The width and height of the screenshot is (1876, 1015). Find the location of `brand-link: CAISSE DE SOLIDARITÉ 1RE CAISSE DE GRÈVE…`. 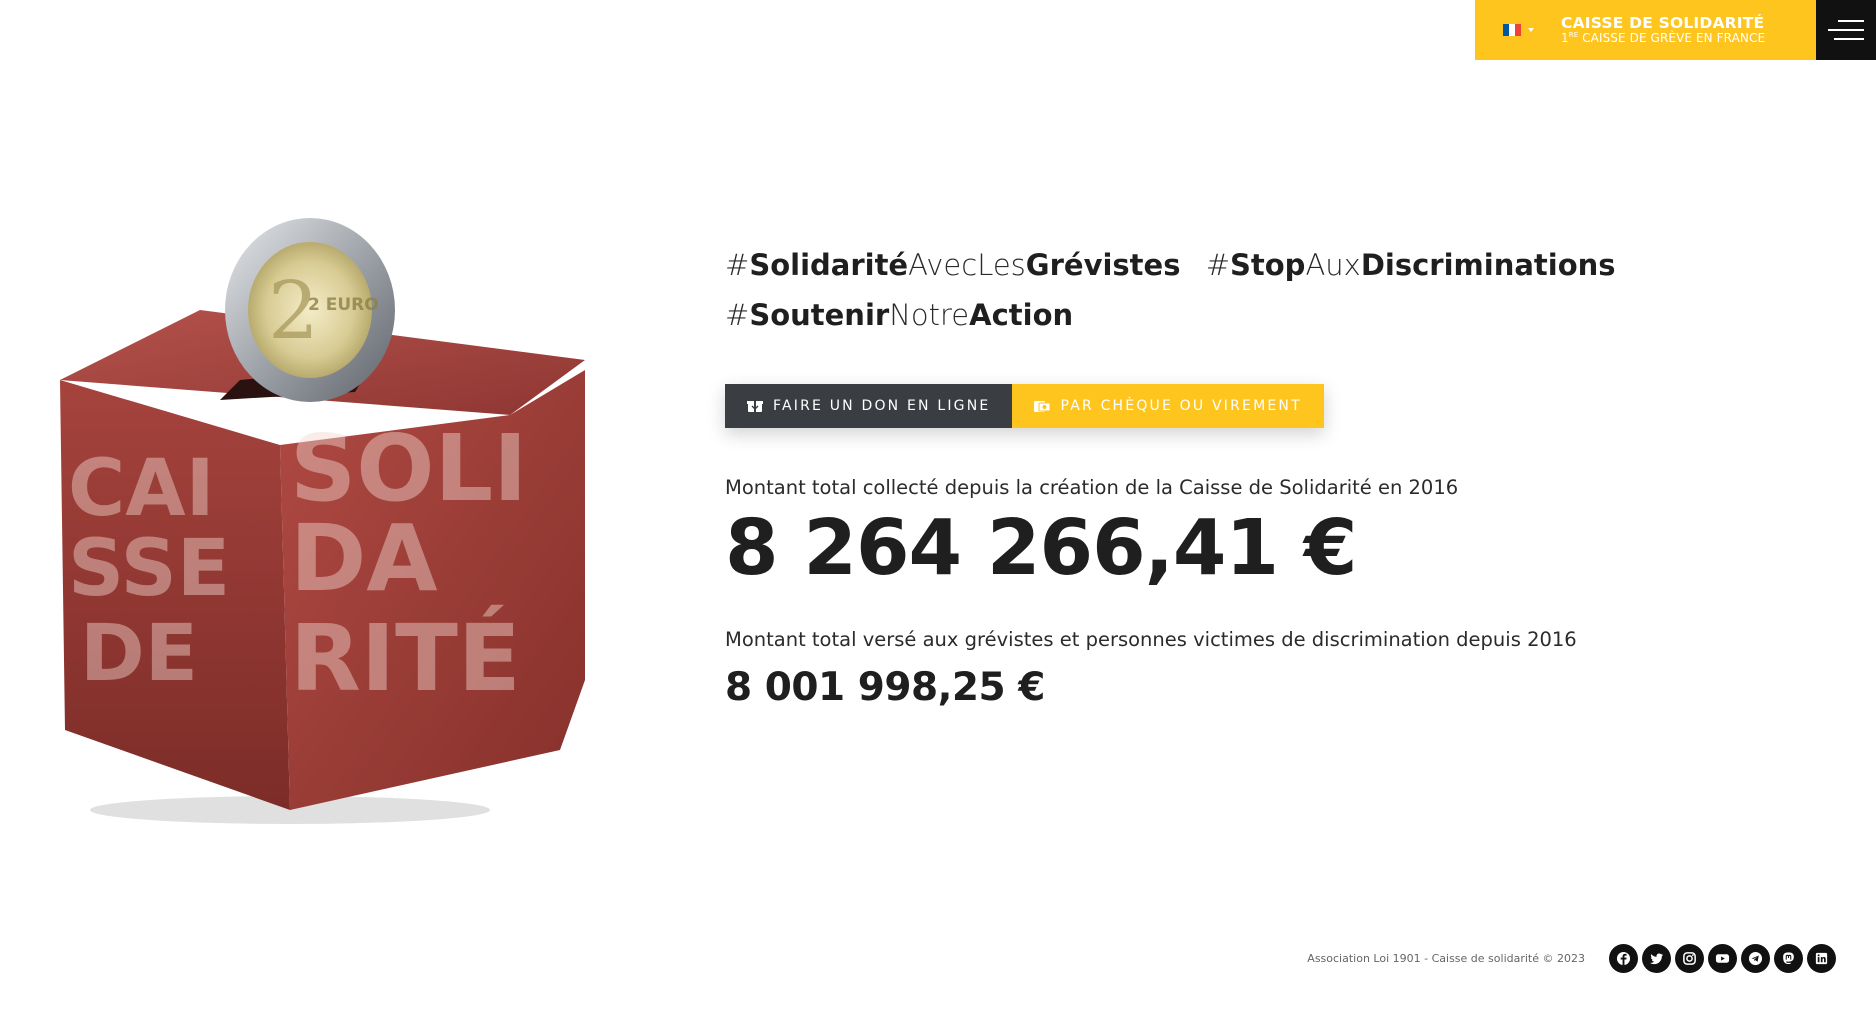

brand-link: CAISSE DE SOLIDARITÉ 1RE CAISSE DE GRÈVE… is located at coordinates (1663, 30).